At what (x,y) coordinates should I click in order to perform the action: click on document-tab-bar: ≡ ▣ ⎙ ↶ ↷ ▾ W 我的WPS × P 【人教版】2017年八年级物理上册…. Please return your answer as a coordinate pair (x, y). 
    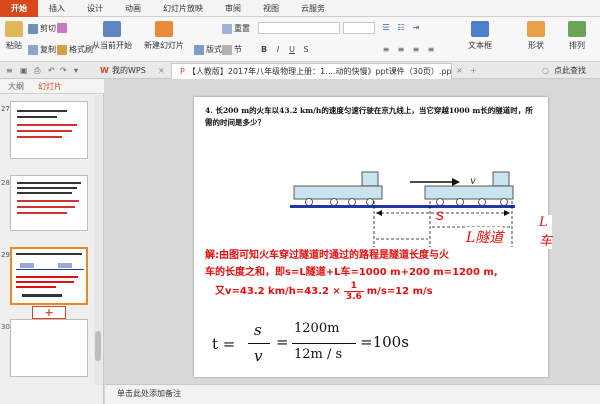
    Looking at the image, I should click on (300, 70).